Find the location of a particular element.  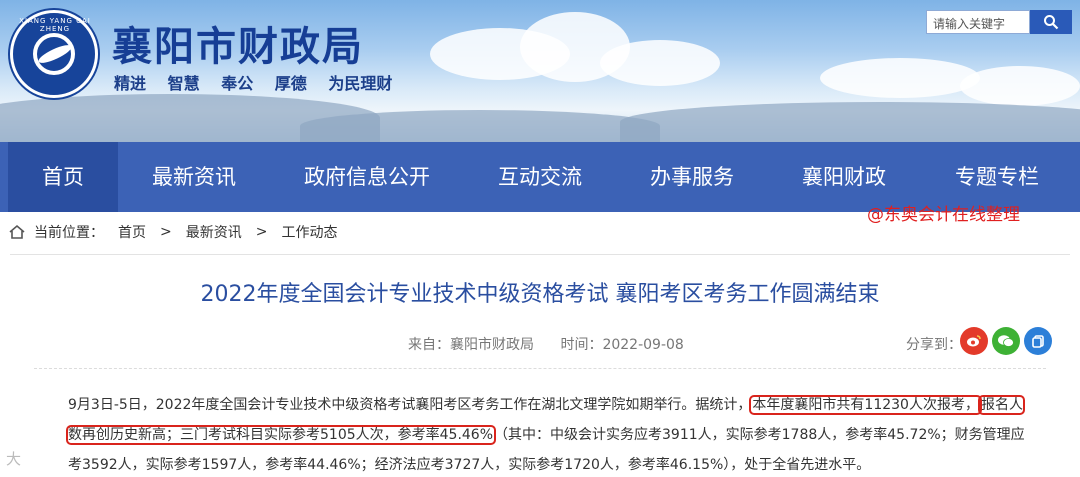

slogan-item: 厚德 is located at coordinates (290, 83).